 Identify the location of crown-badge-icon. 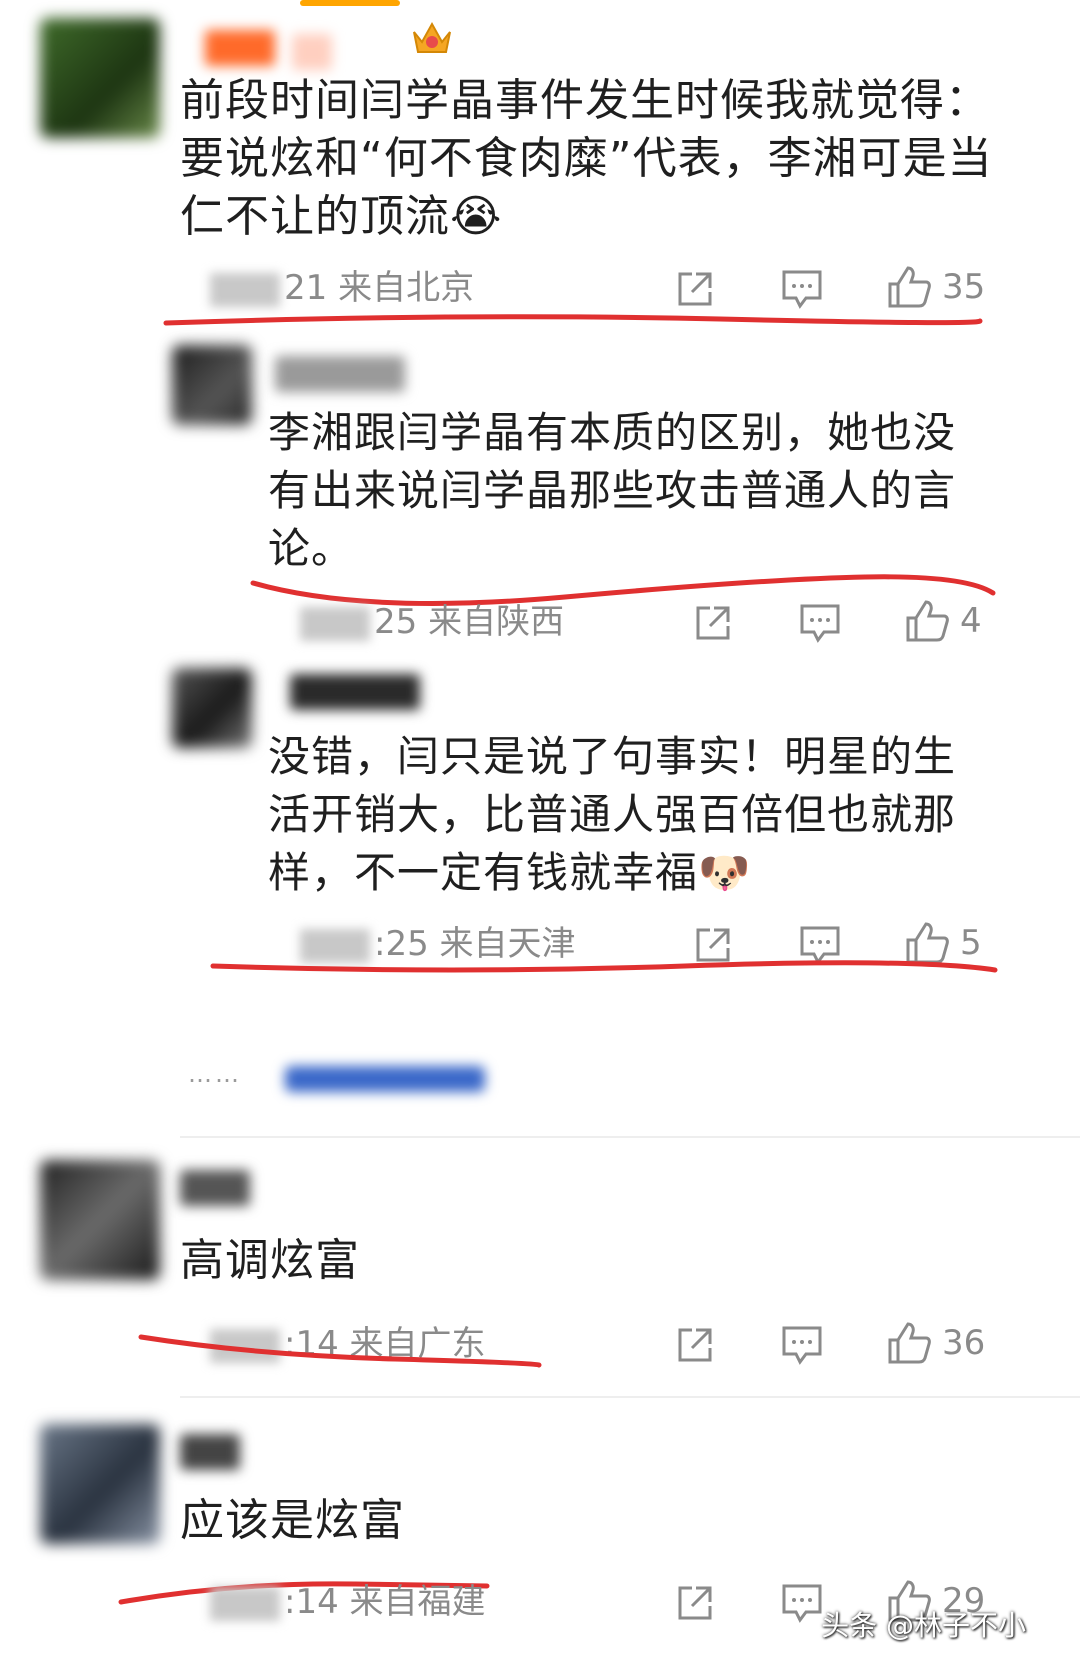
(432, 38).